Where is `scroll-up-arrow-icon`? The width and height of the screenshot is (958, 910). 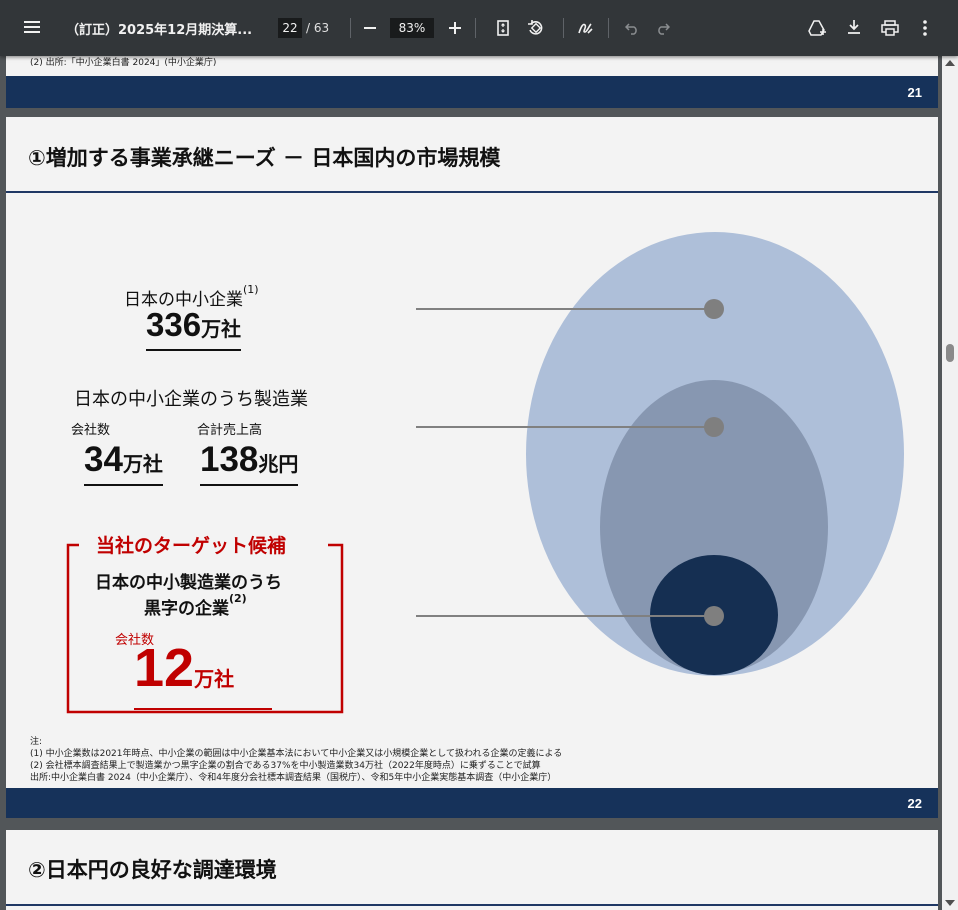 scroll-up-arrow-icon is located at coordinates (950, 63).